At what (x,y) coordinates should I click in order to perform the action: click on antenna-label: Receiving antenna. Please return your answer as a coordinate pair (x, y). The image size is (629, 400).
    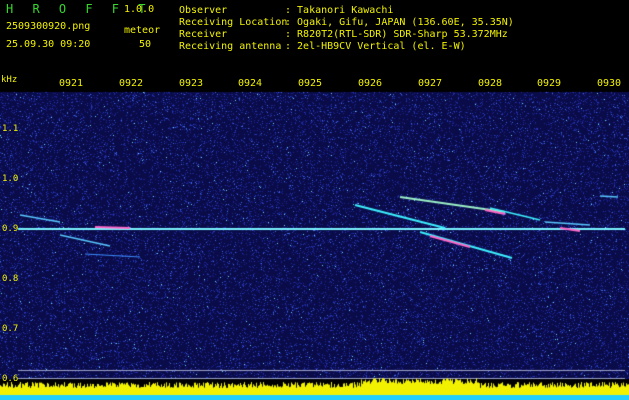
    Looking at the image, I should click on (230, 46).